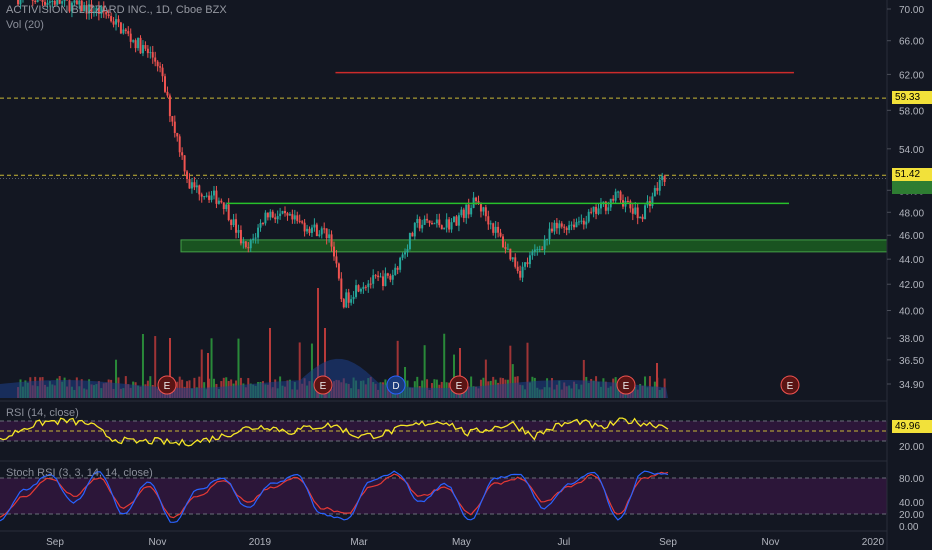  I want to click on stoch-rsi-pane: 80.00 40.0020.000.00, so click(462, 501).